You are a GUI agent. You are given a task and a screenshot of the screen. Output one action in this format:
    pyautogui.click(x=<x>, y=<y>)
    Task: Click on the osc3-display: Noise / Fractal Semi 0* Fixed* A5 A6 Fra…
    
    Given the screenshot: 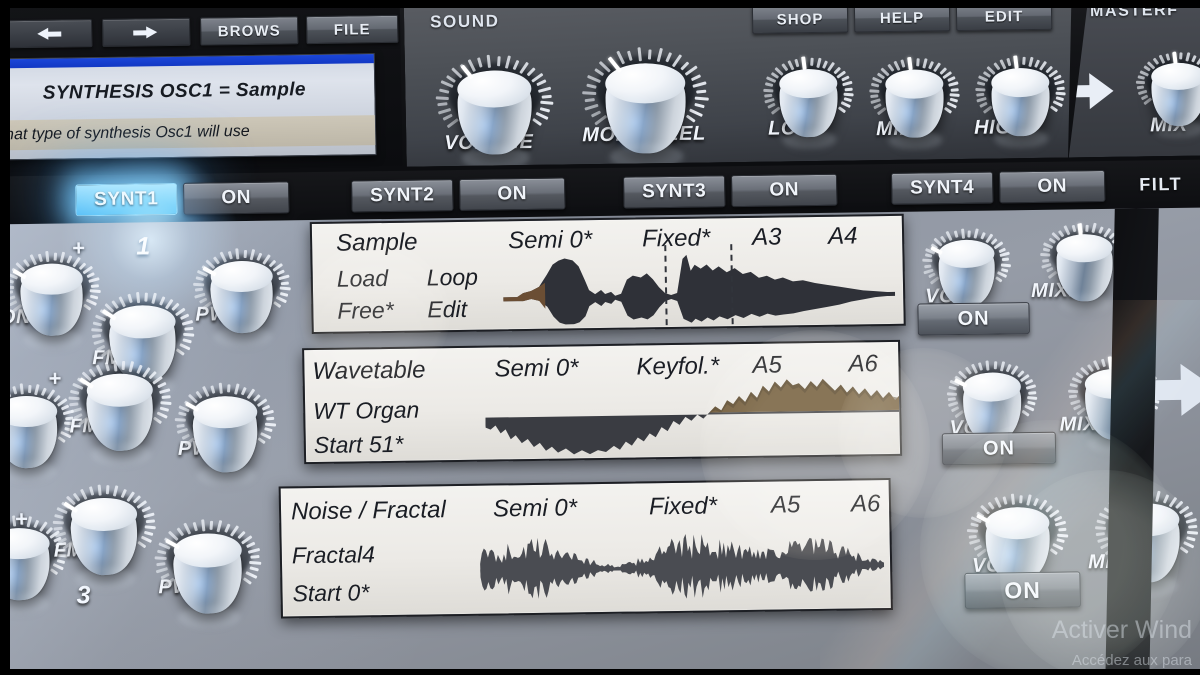 What is the action you would take?
    pyautogui.click(x=585, y=548)
    